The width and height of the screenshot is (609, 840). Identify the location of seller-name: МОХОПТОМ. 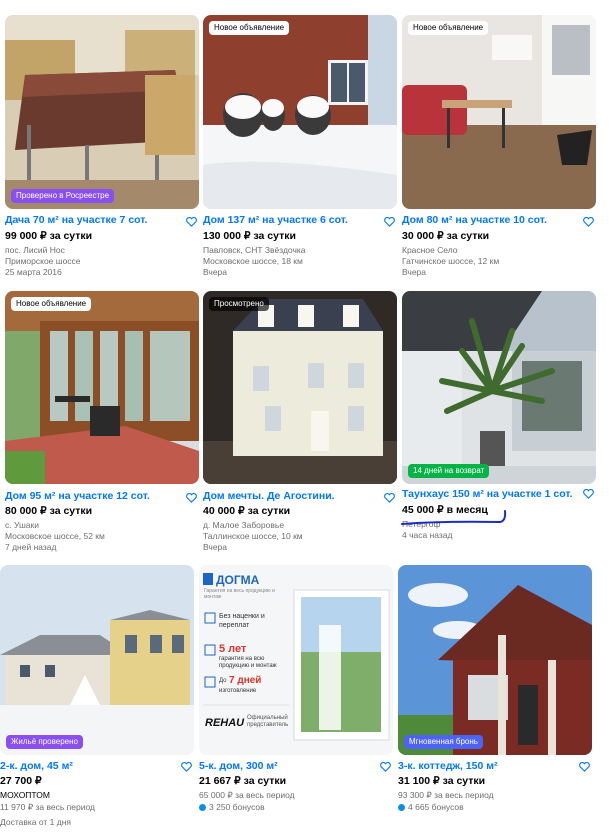
(25, 795).